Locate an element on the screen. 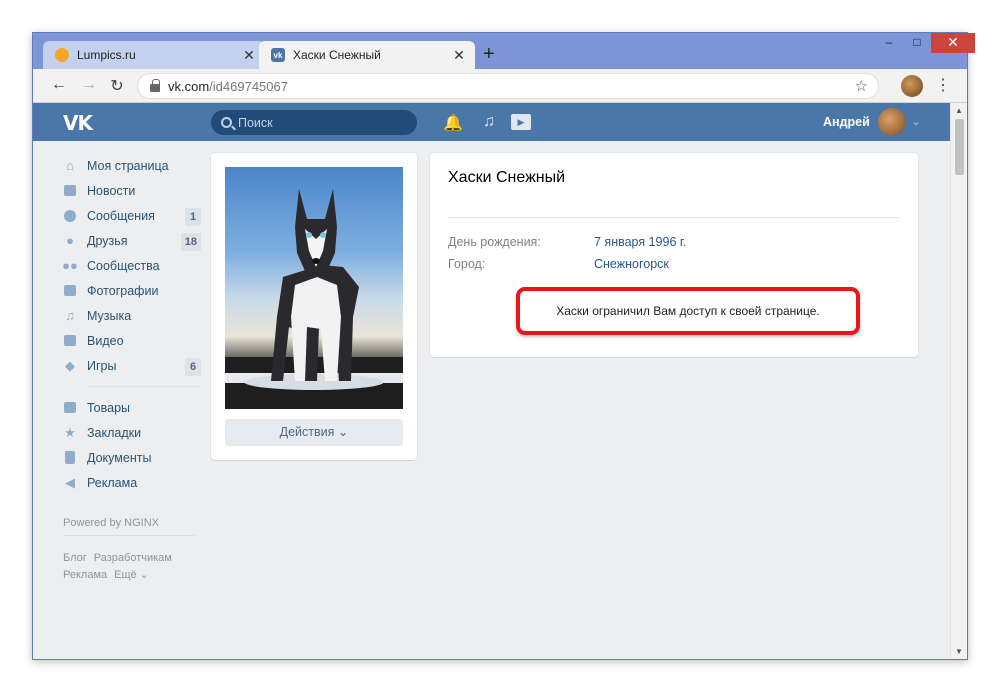 This screenshot has width=1000, height=692. vk-header: VK Поиск 🔔 ♫ ▶ Андрей ⌄ is located at coordinates (491, 122).